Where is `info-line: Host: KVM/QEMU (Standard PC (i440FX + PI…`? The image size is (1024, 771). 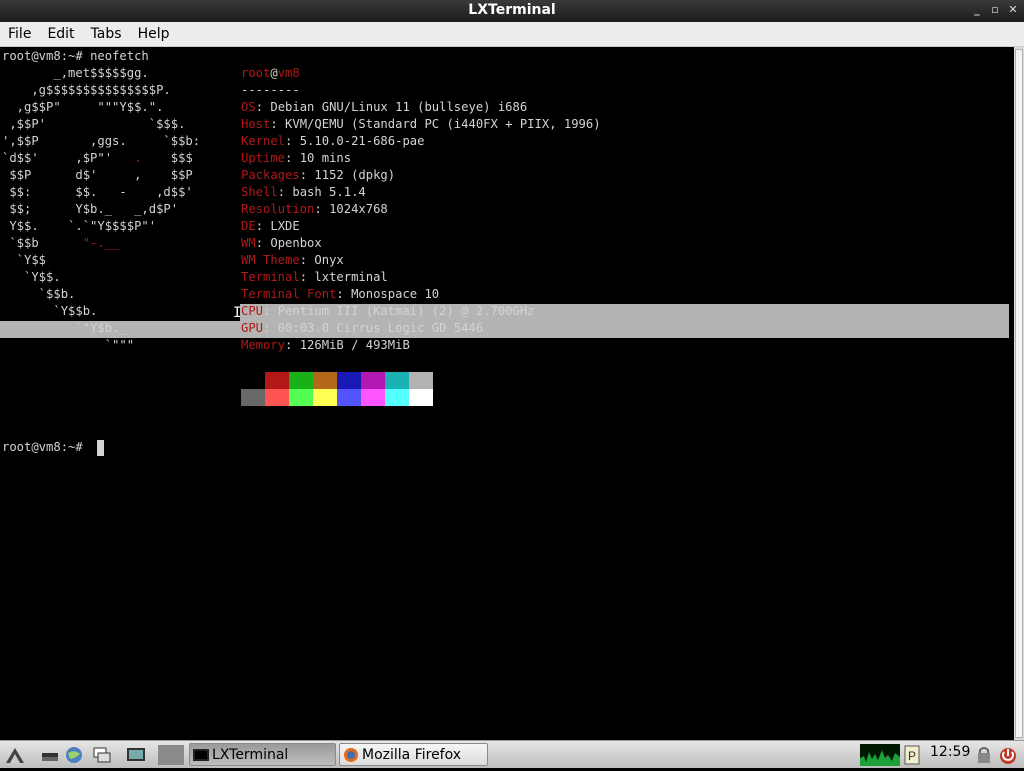
info-line: Host: KVM/QEMU (Standard PC (i440FX + PI… is located at coordinates (421, 124).